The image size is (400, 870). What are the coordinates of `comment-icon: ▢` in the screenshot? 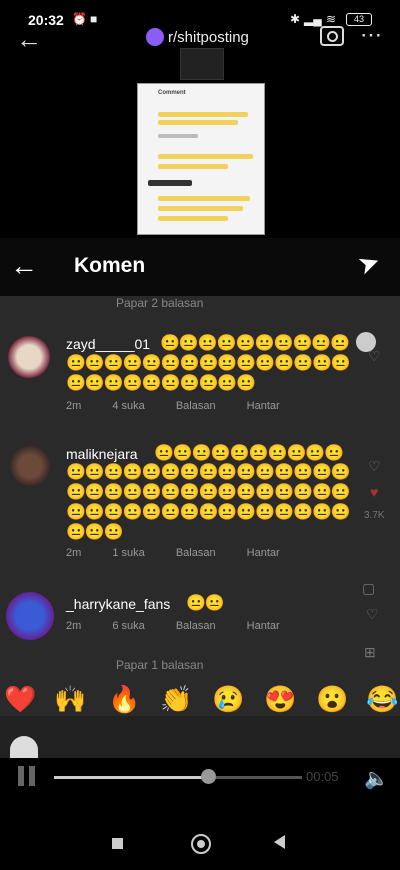 It's located at (369, 588).